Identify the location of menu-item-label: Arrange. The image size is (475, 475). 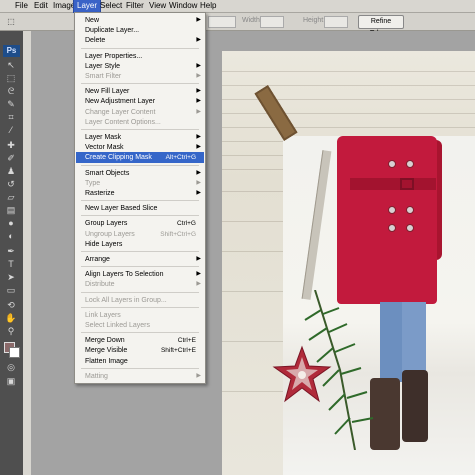
(97, 259).